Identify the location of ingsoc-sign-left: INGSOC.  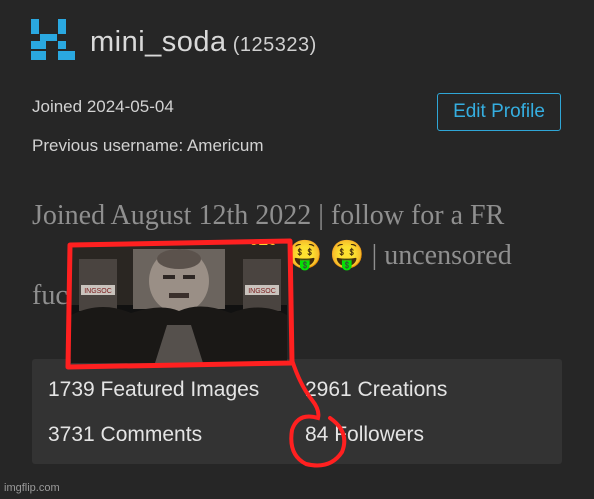
(98, 291).